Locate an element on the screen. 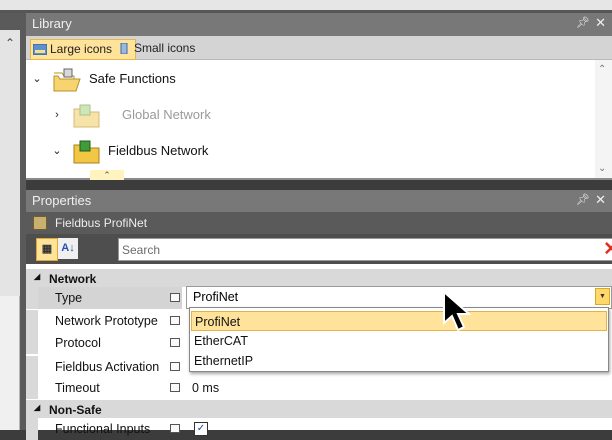 The width and height of the screenshot is (612, 440). clear-search-icon: ✕ is located at coordinates (607, 249).